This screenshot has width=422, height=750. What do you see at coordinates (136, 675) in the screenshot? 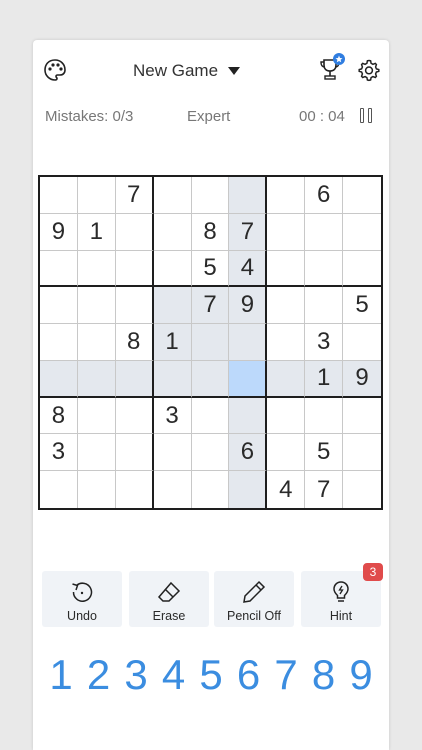
I see `number-button-3: 3` at bounding box center [136, 675].